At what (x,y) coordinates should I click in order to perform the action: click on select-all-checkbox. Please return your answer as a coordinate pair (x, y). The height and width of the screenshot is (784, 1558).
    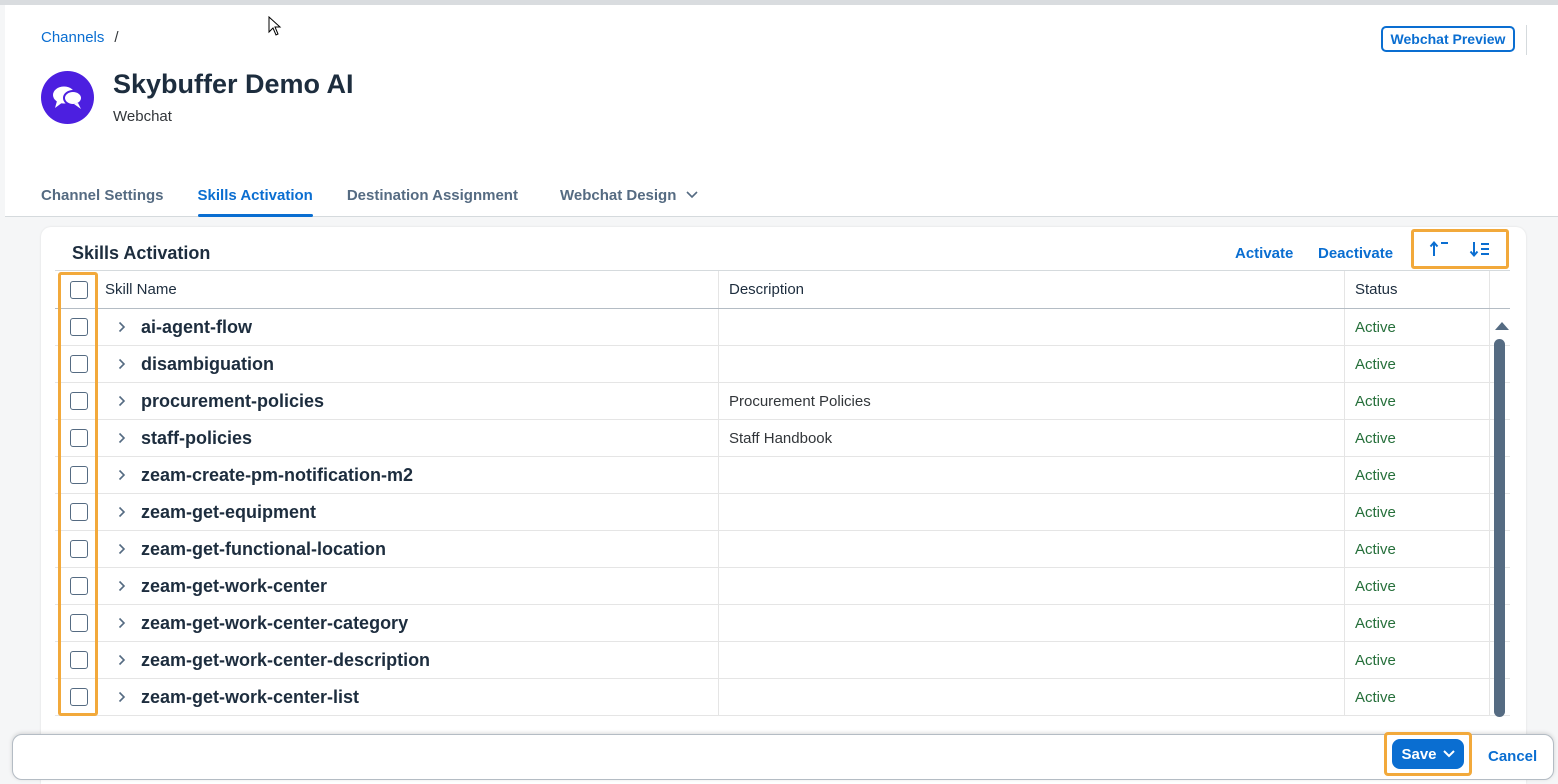
    Looking at the image, I should click on (79, 289).